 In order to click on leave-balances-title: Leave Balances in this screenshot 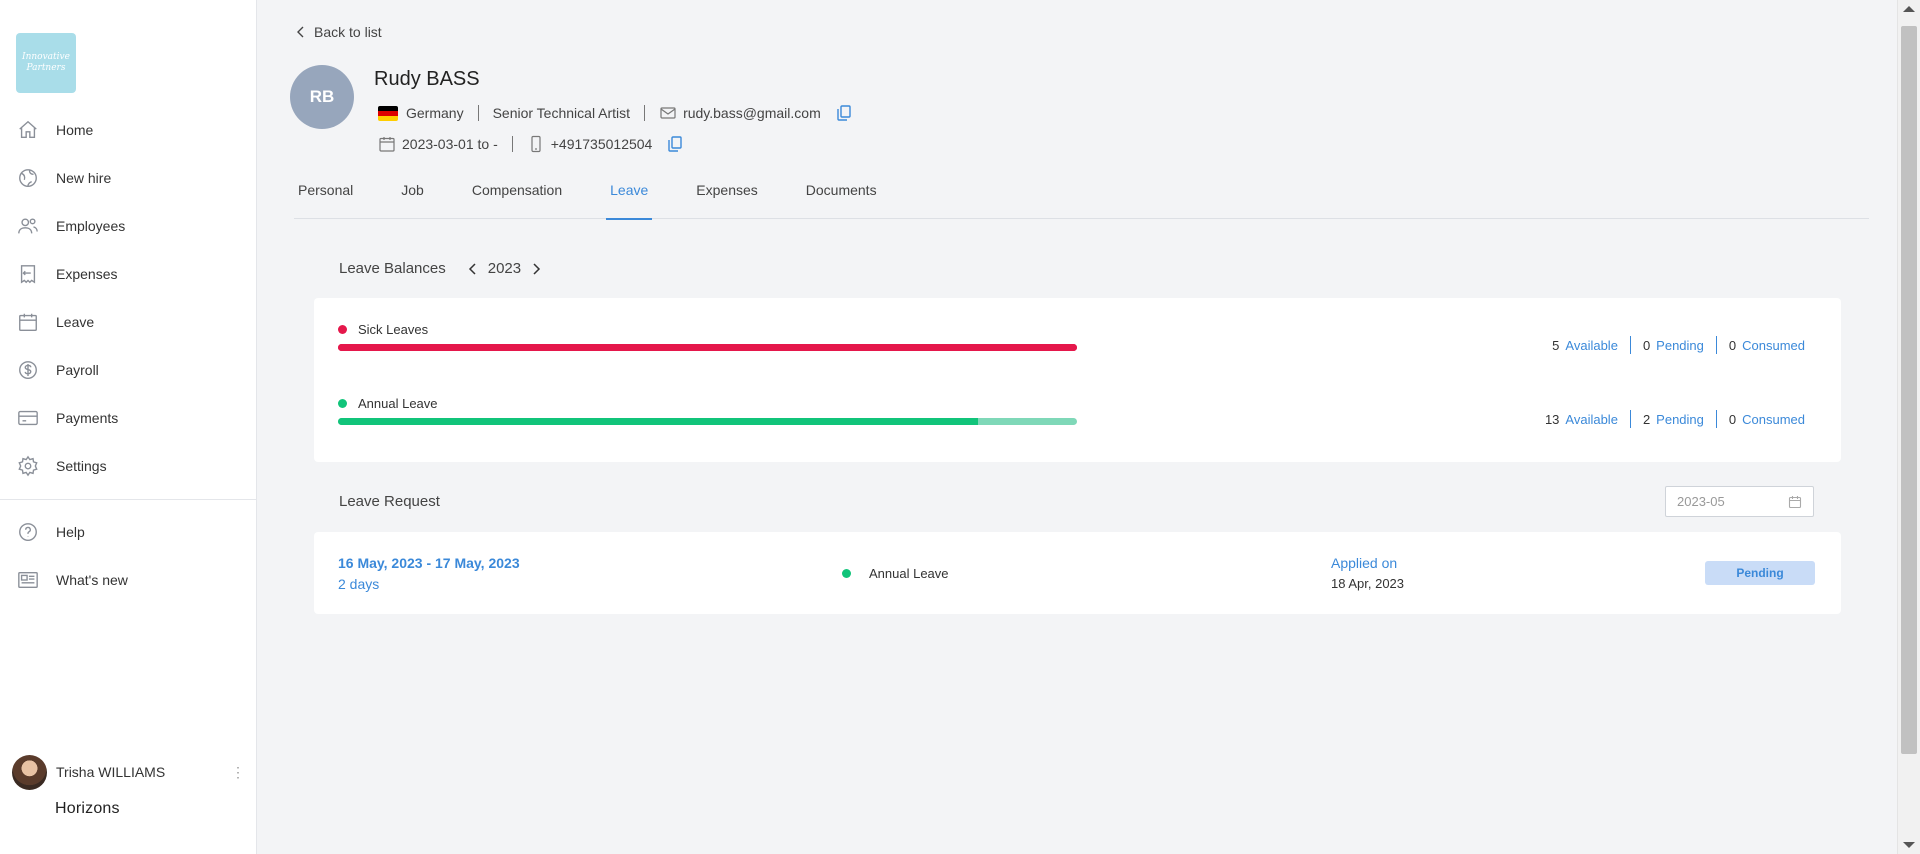, I will do `click(392, 268)`.